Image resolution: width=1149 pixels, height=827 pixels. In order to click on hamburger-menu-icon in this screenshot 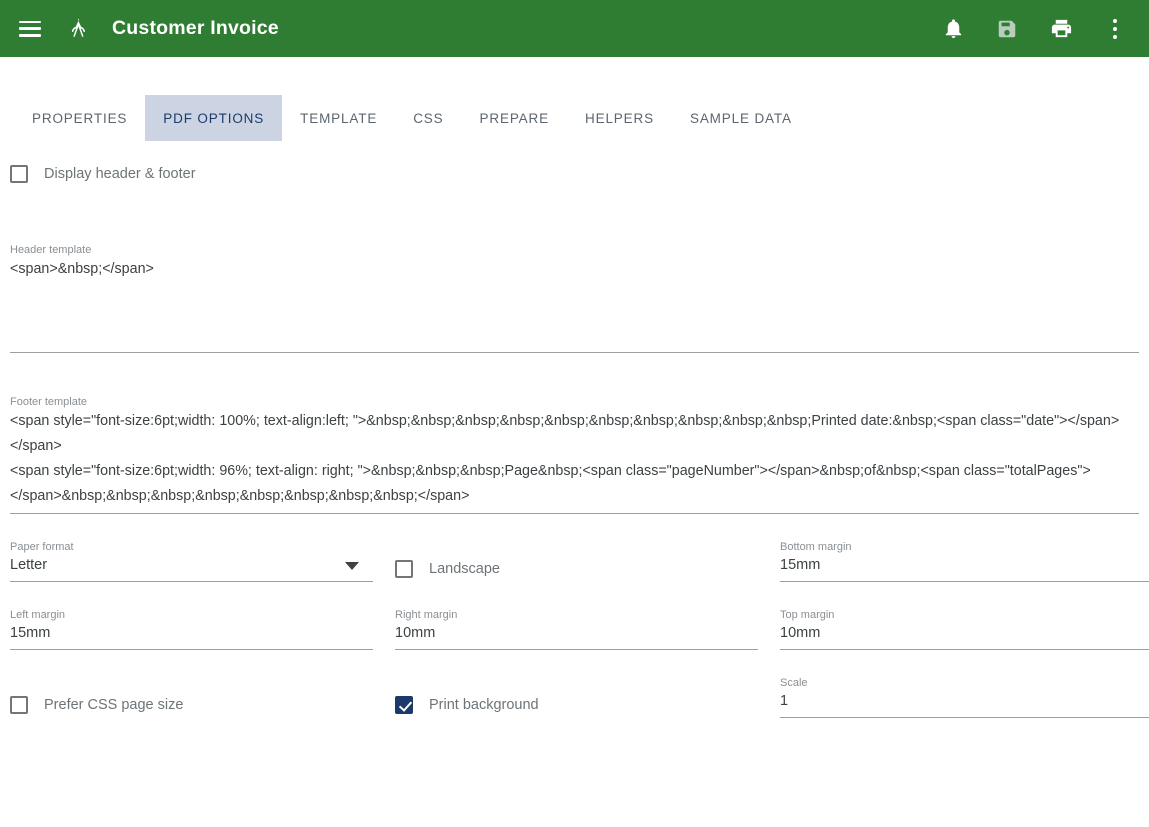, I will do `click(30, 29)`.